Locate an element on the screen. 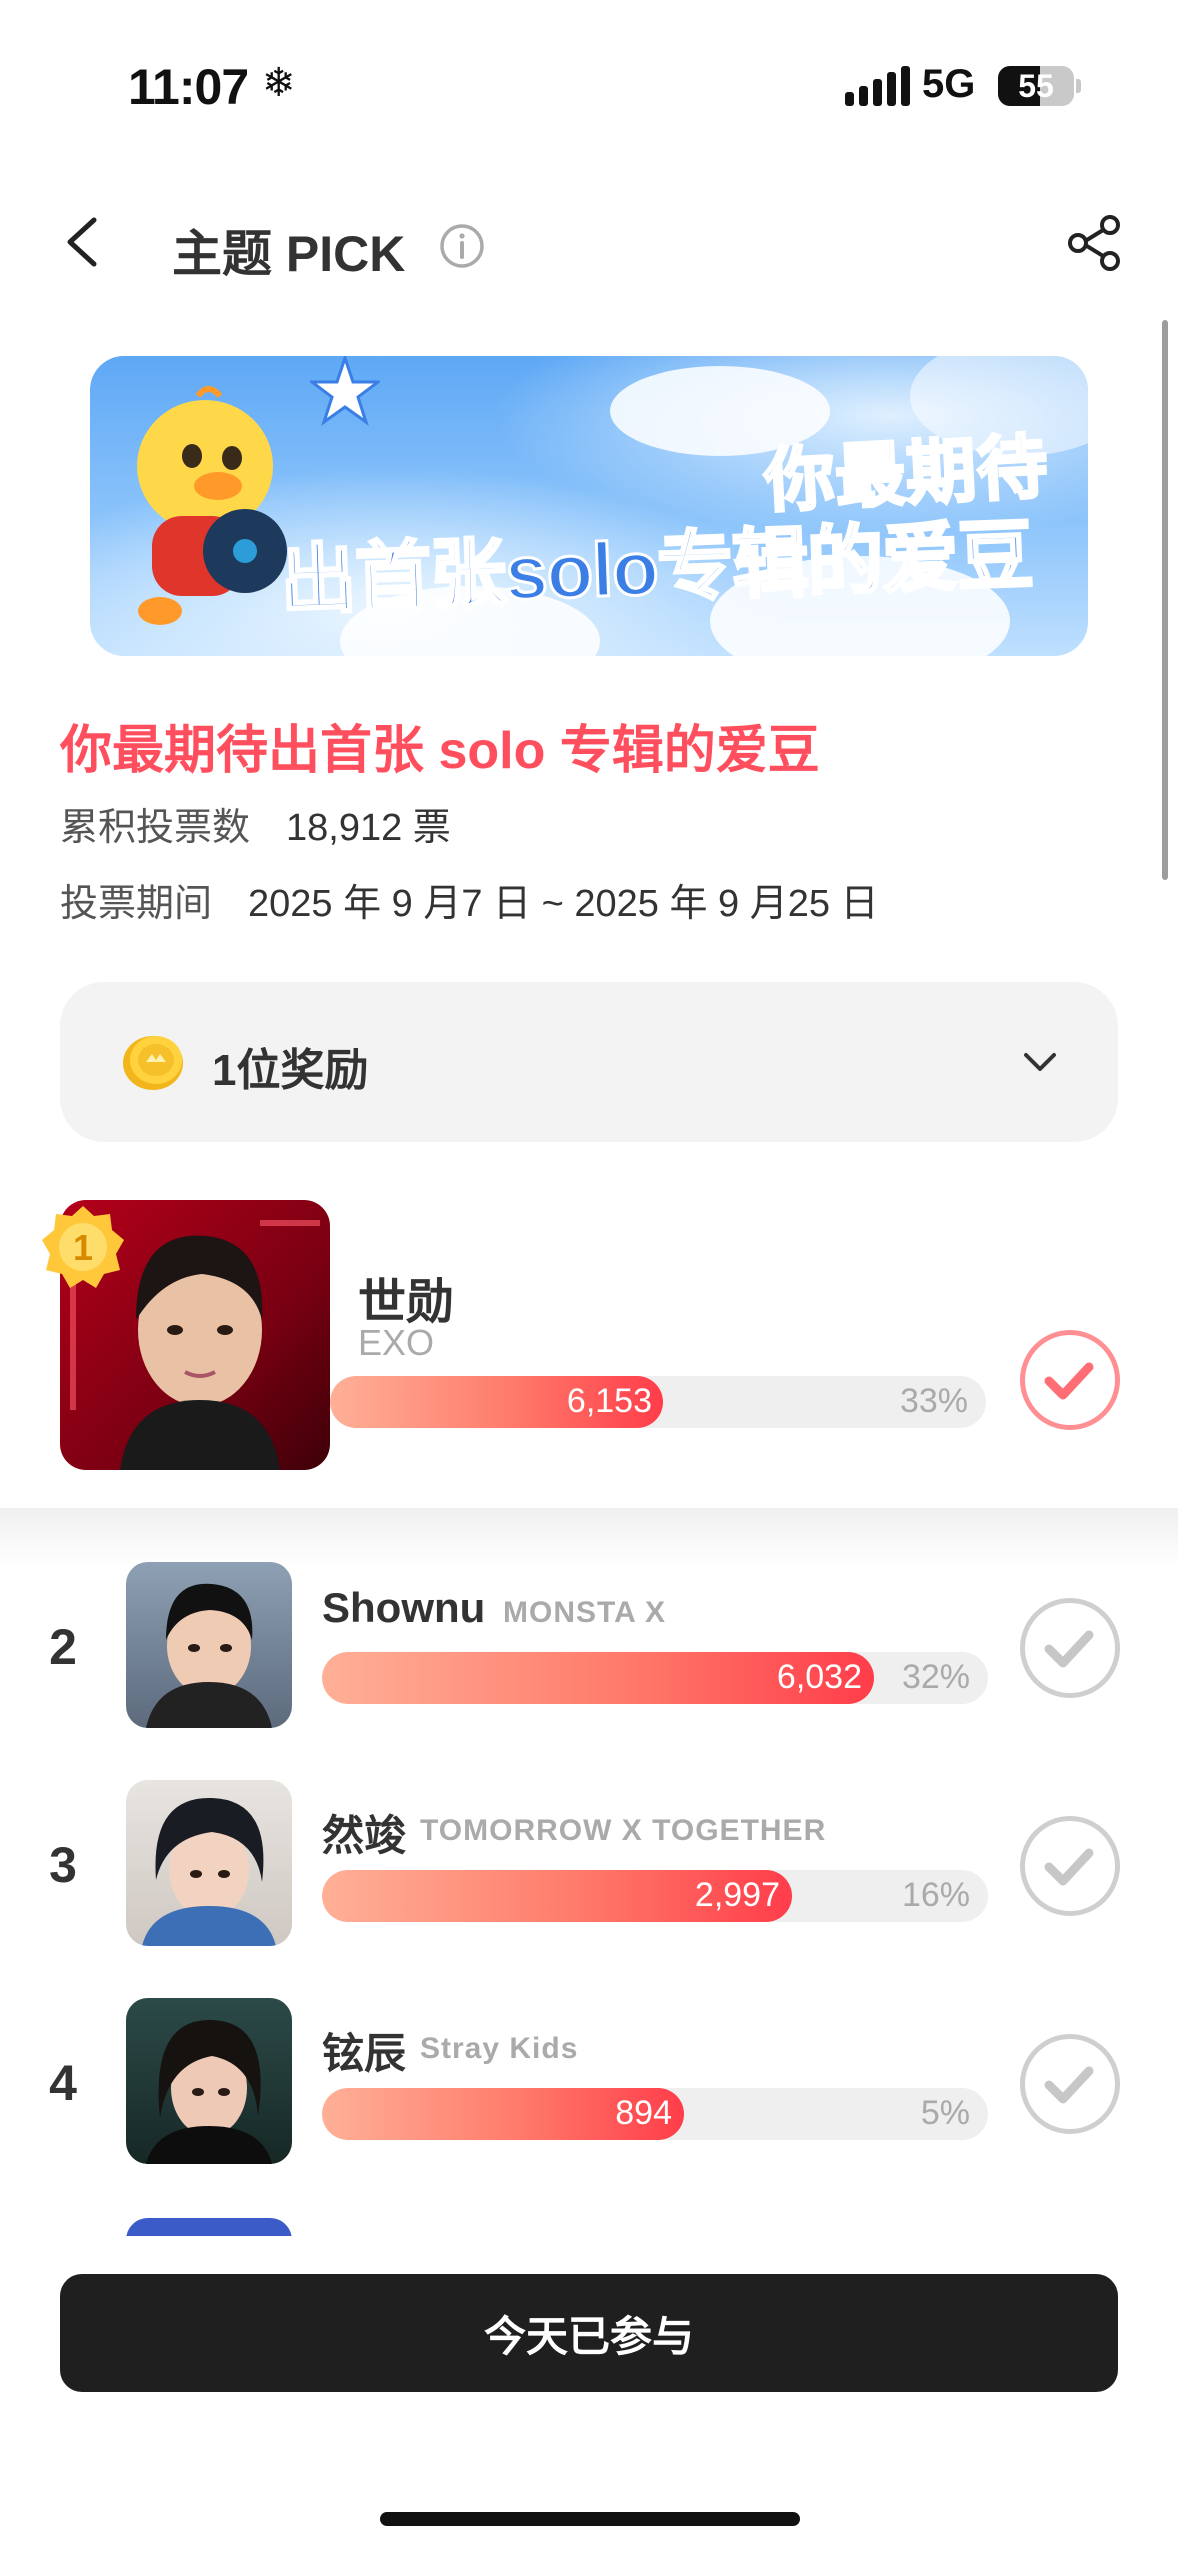 This screenshot has height=2556, width=1178. battery-icon: 55 is located at coordinates (1036, 86).